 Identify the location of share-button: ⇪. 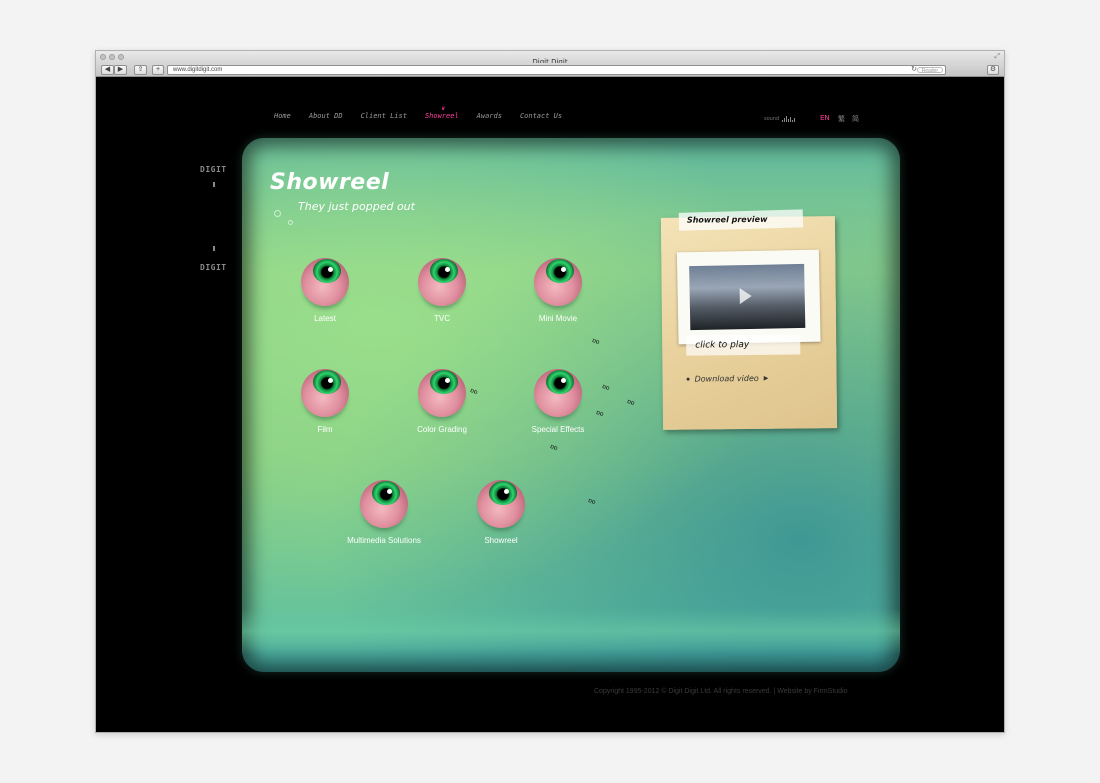
(140, 70).